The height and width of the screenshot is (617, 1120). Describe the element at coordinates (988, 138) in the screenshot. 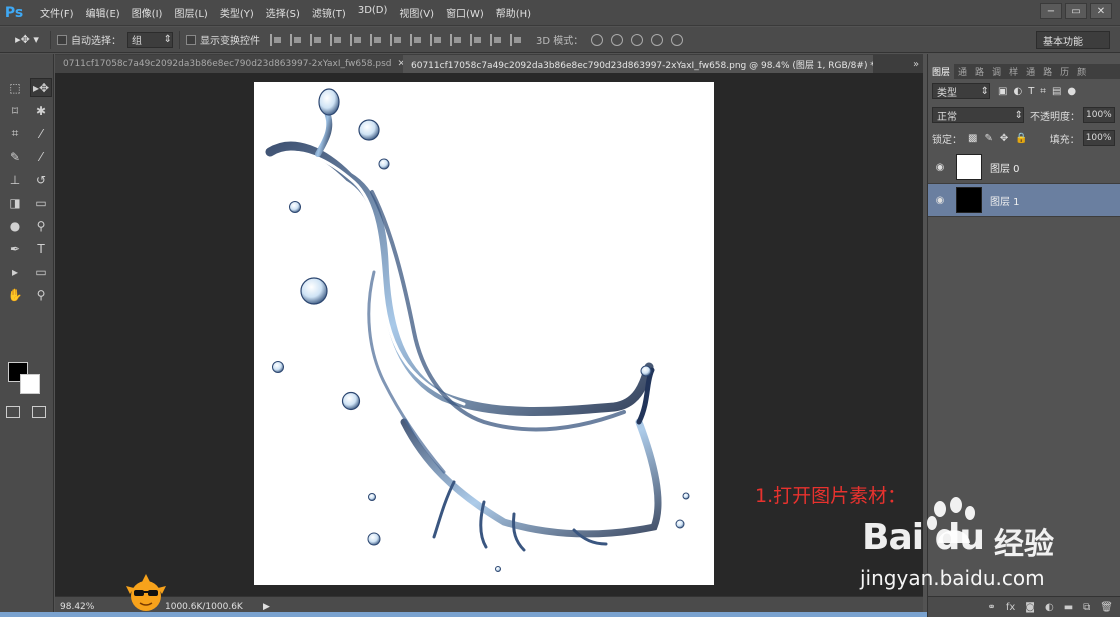

I see `lock-pixels-icon: ✎` at that location.